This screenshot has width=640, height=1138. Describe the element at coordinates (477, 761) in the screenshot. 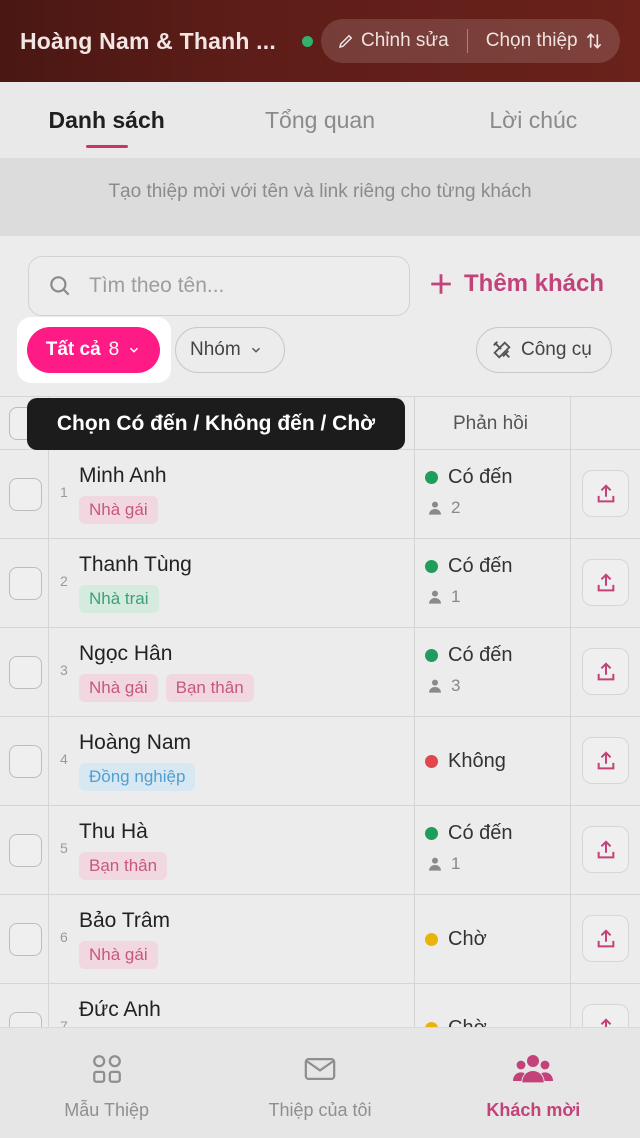

I see `response-label: Không` at that location.